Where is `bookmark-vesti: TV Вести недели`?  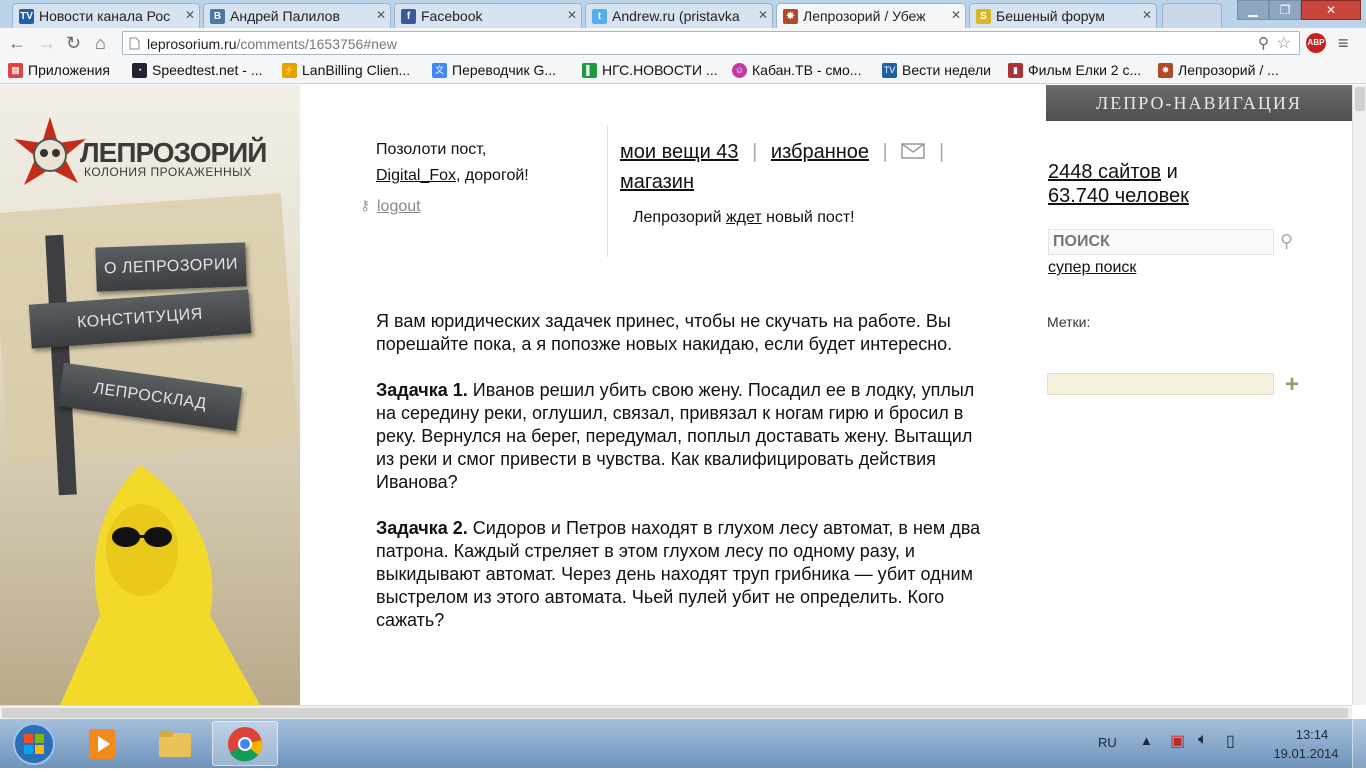 bookmark-vesti: TV Вести недели is located at coordinates (936, 70).